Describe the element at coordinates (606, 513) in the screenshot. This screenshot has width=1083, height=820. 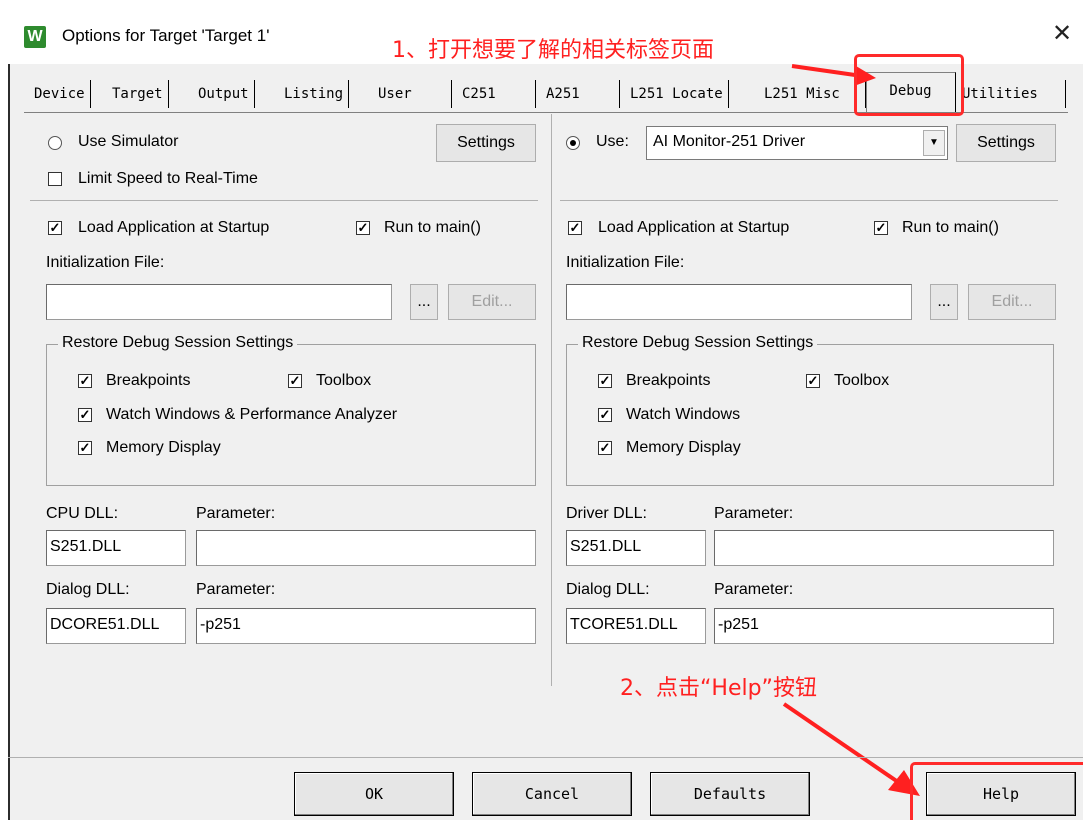
I see `driver-dll-label: Driver DLL:` at that location.